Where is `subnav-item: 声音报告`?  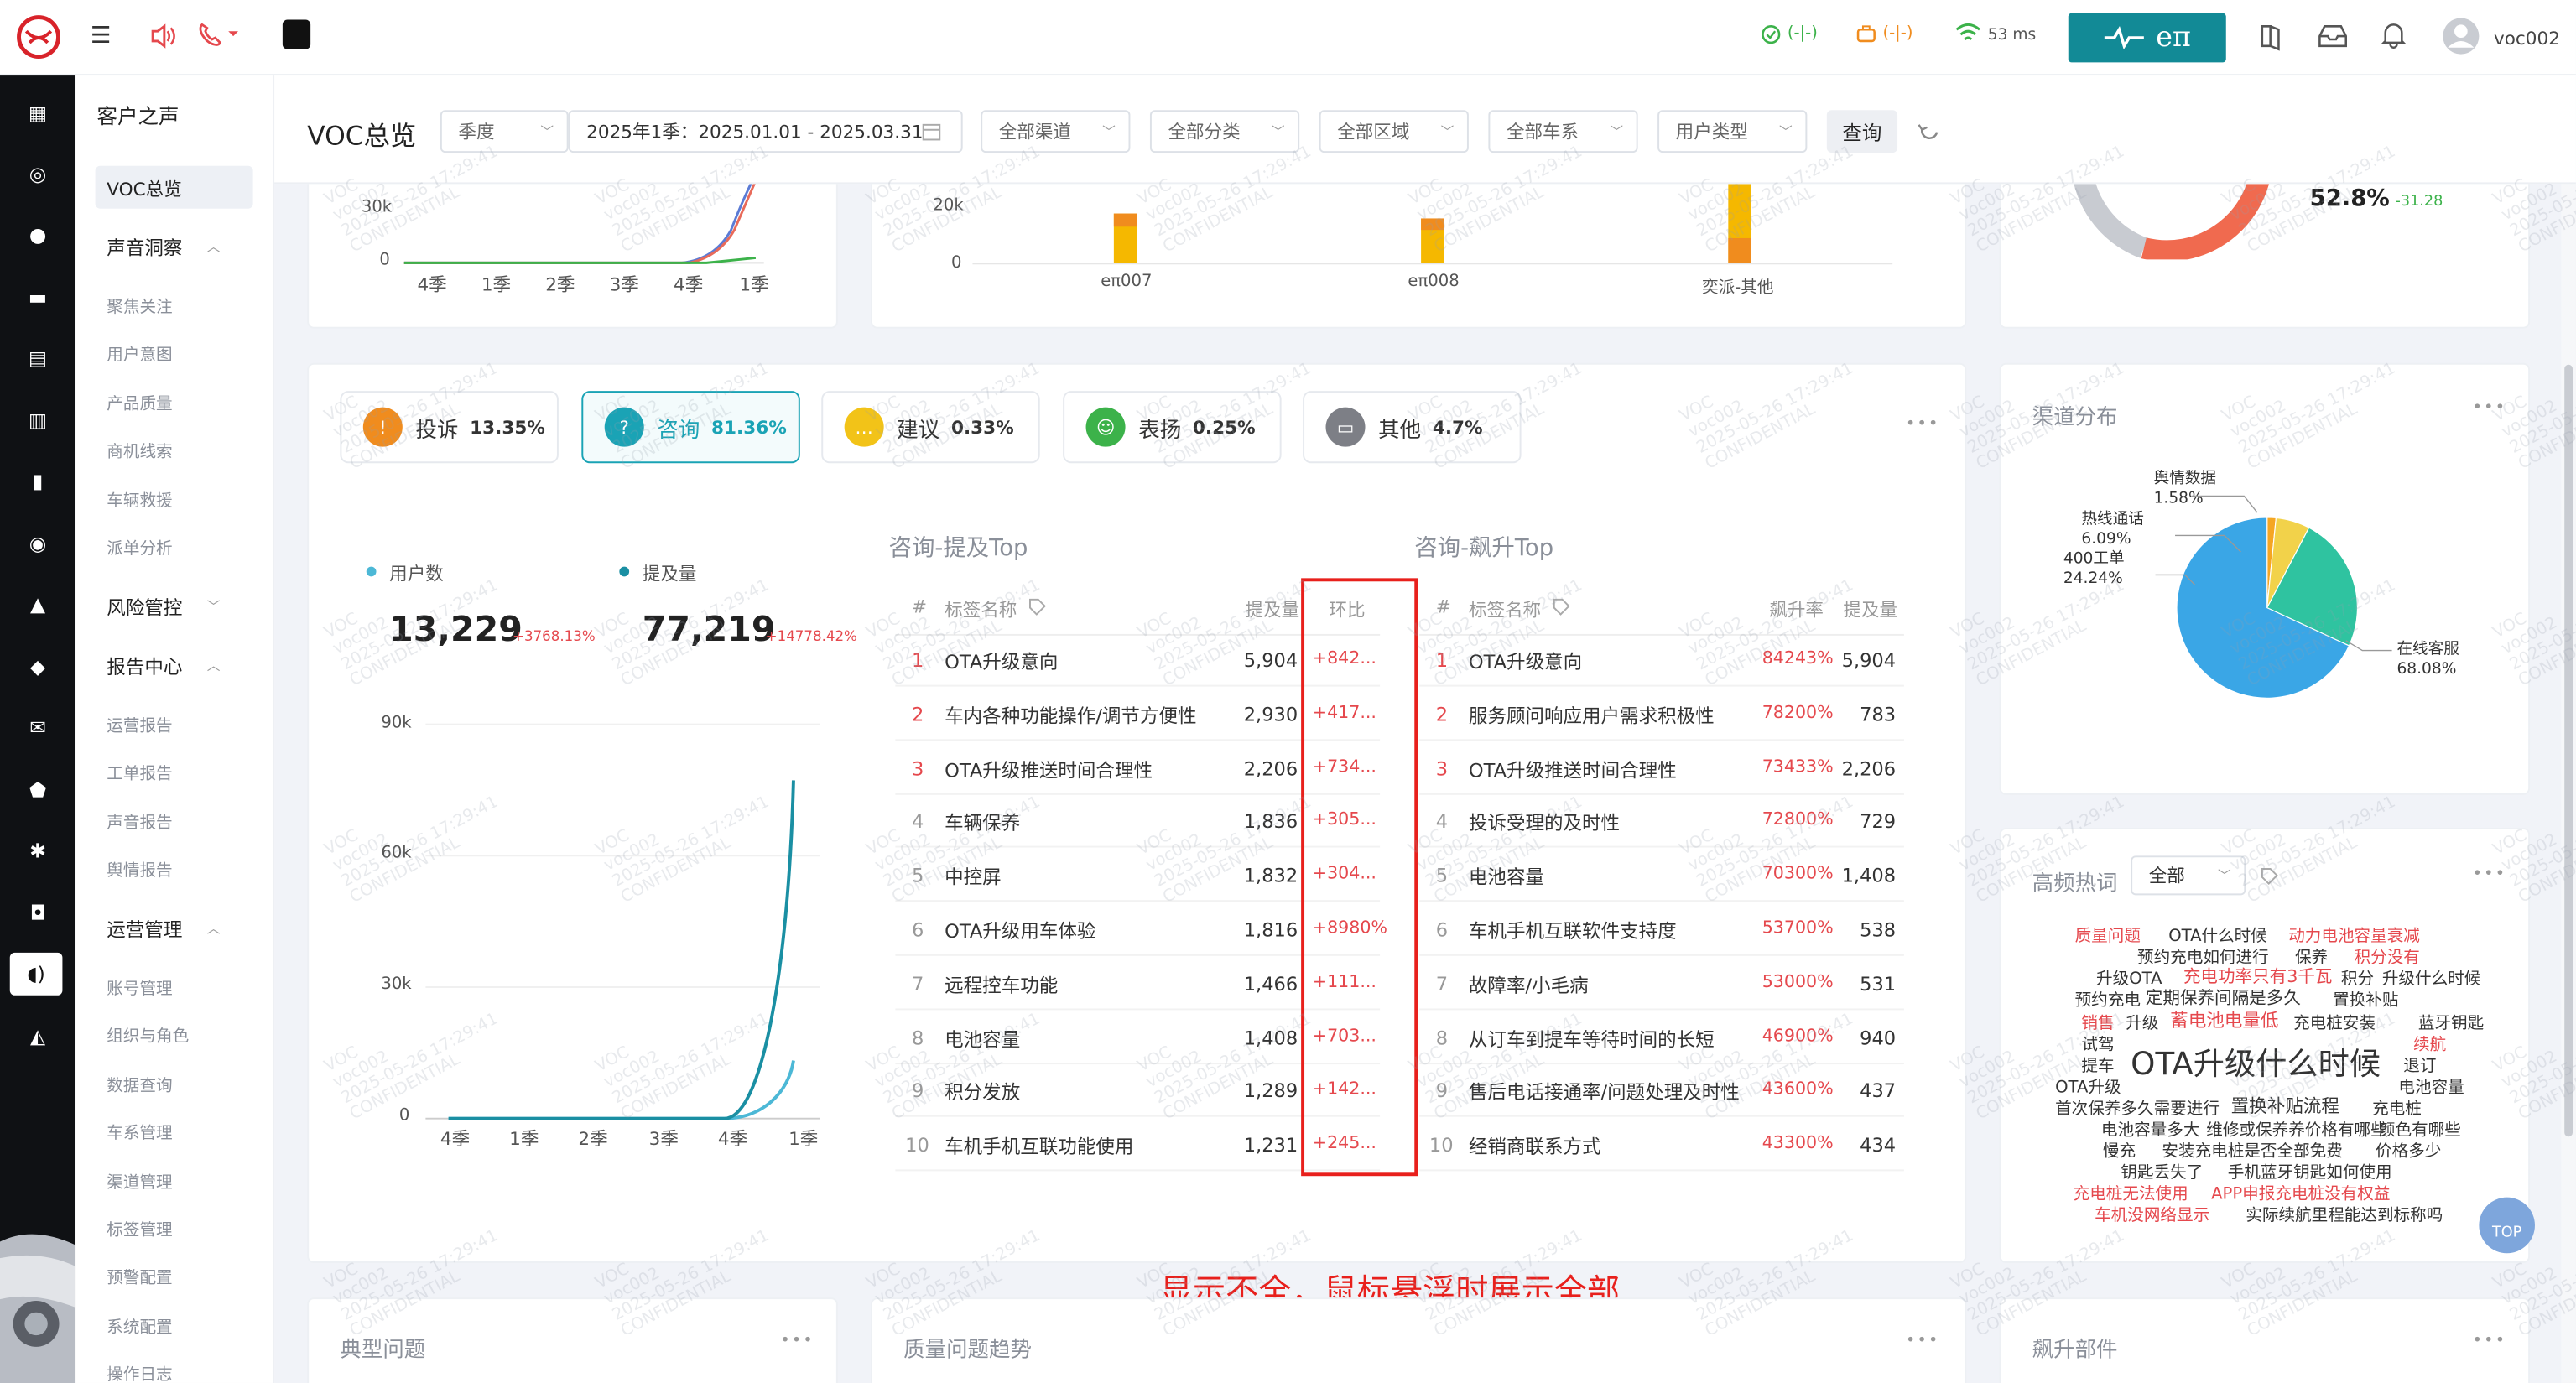 subnav-item: 声音报告 is located at coordinates (139, 820).